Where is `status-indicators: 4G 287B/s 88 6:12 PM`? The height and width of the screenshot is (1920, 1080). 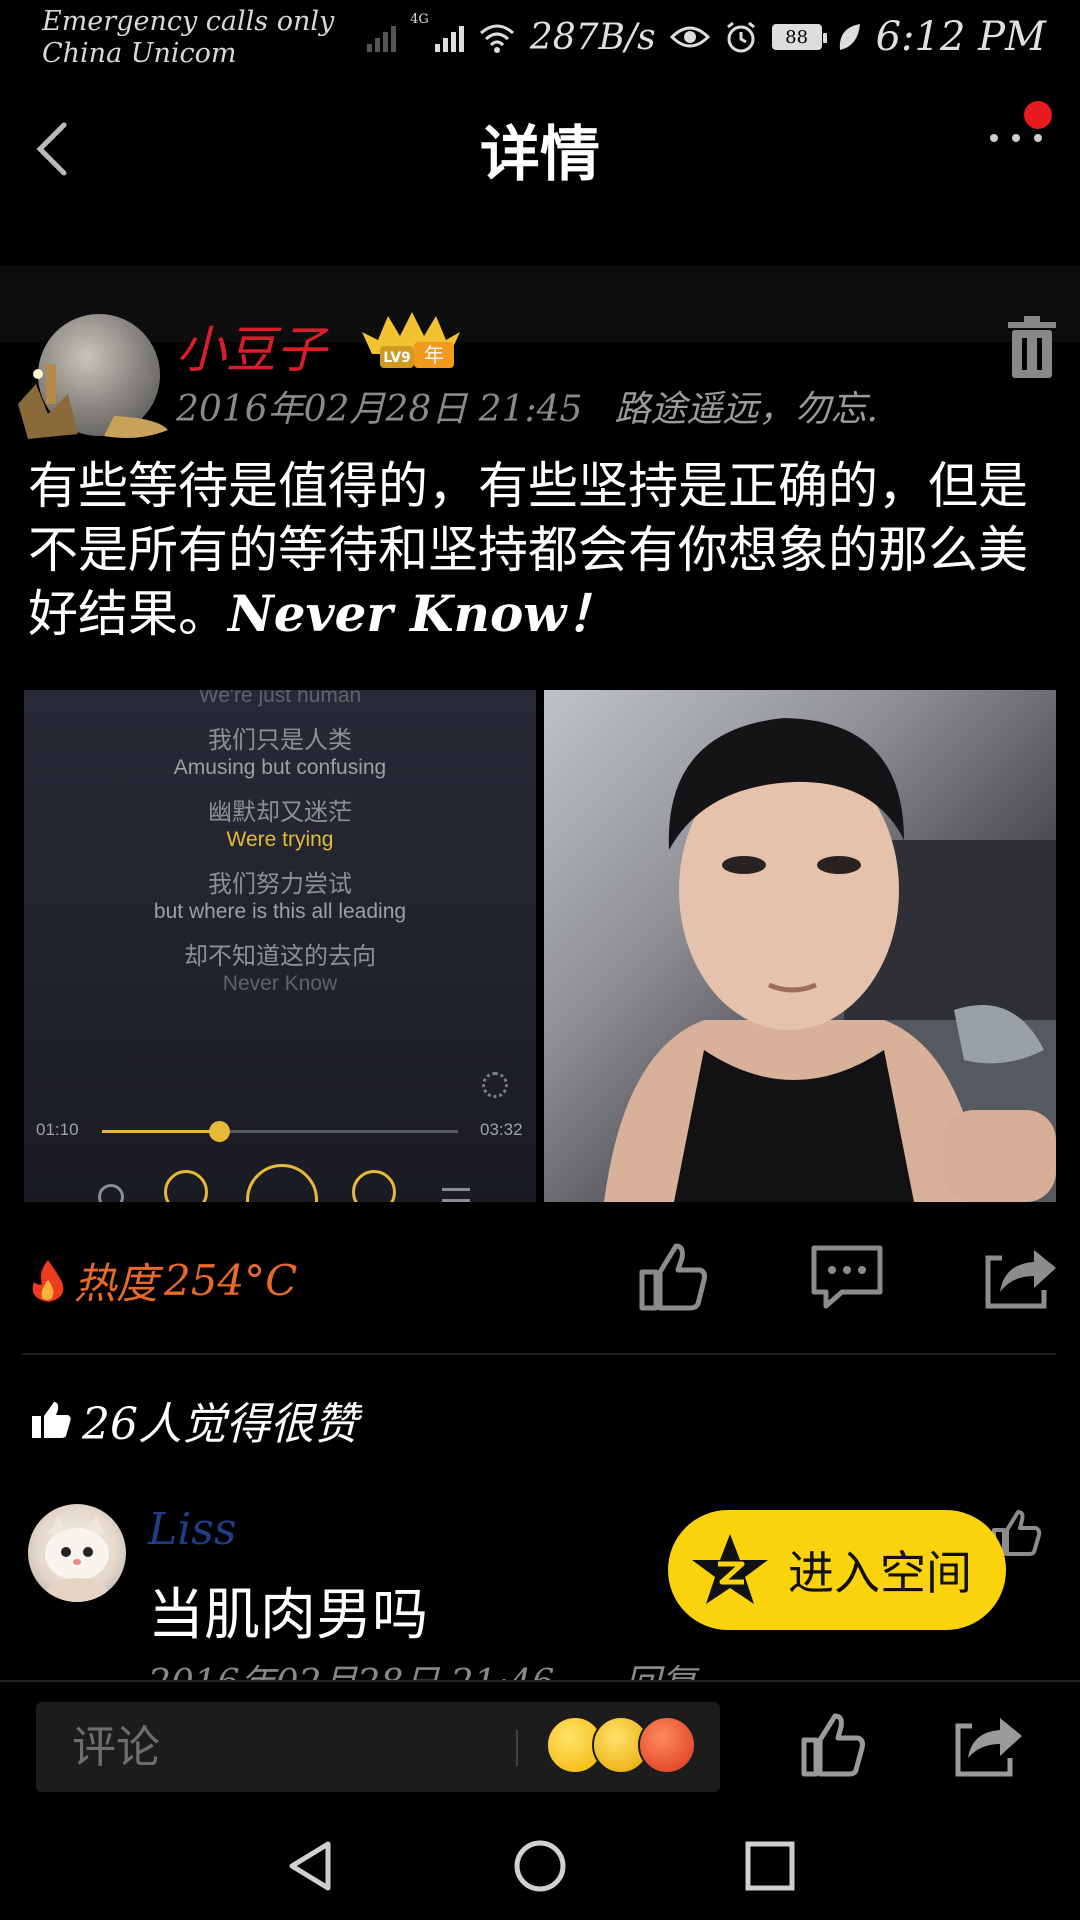
status-indicators: 4G 287B/s 88 6:12 PM is located at coordinates (706, 37).